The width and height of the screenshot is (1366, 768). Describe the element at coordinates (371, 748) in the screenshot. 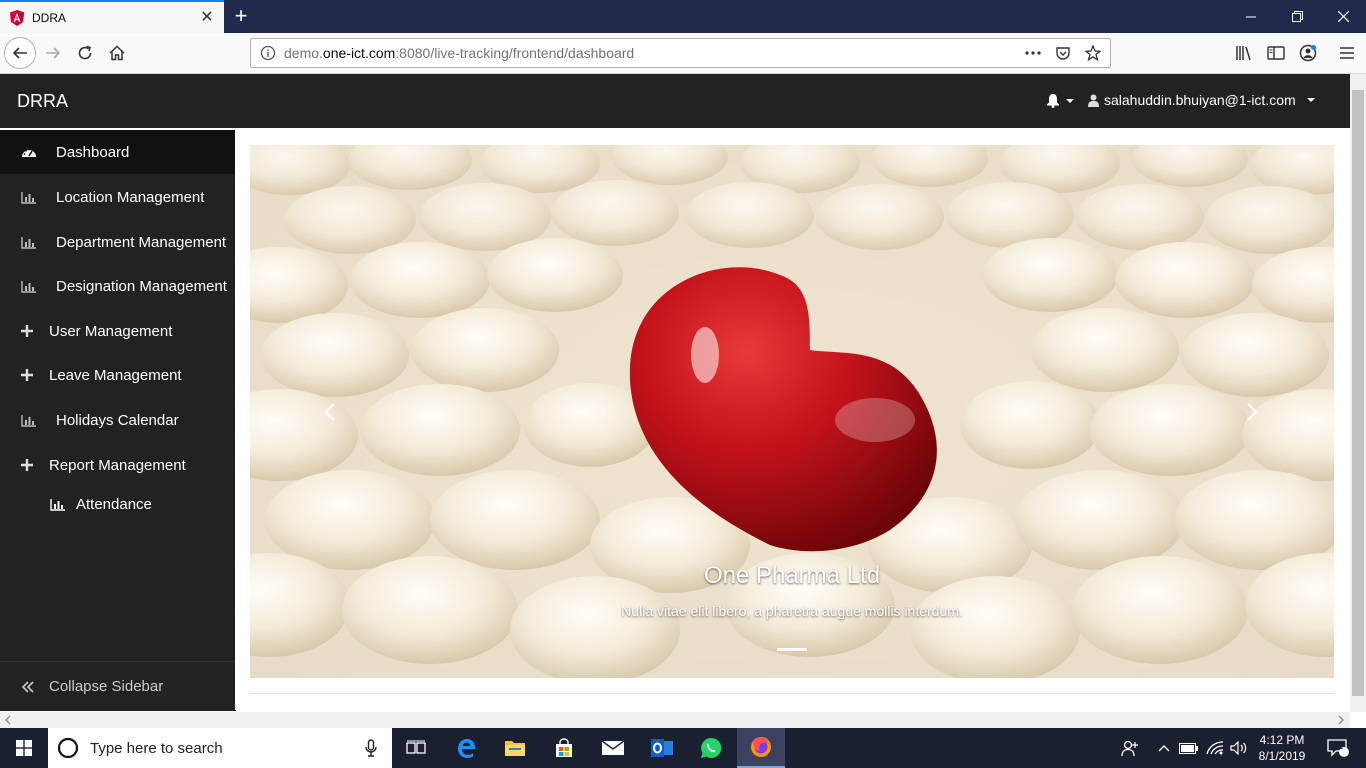

I see `microphone-icon` at that location.